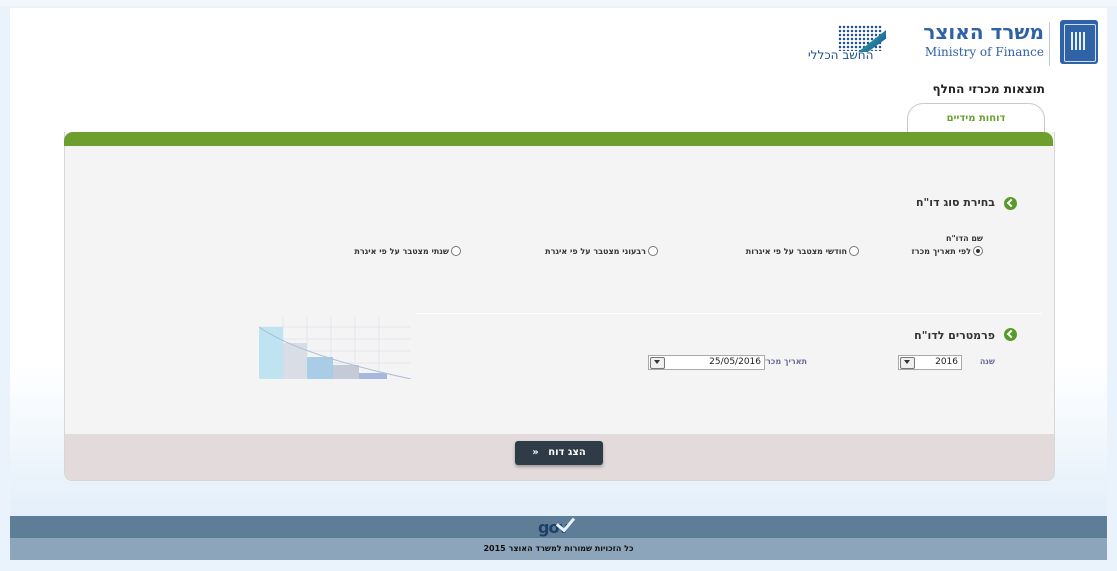  Describe the element at coordinates (595, 251) in the screenshot. I see `radio-label: רבעוני מצטבר על פי איגרת` at that location.